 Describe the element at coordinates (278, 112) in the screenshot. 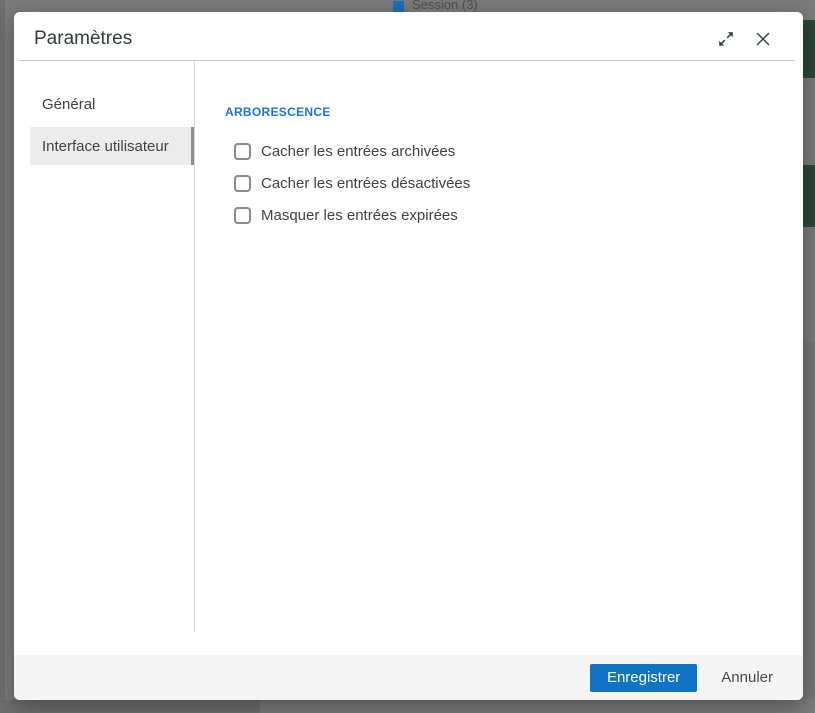

I see `section-heading-arborescence: ARBORESCENCE` at that location.